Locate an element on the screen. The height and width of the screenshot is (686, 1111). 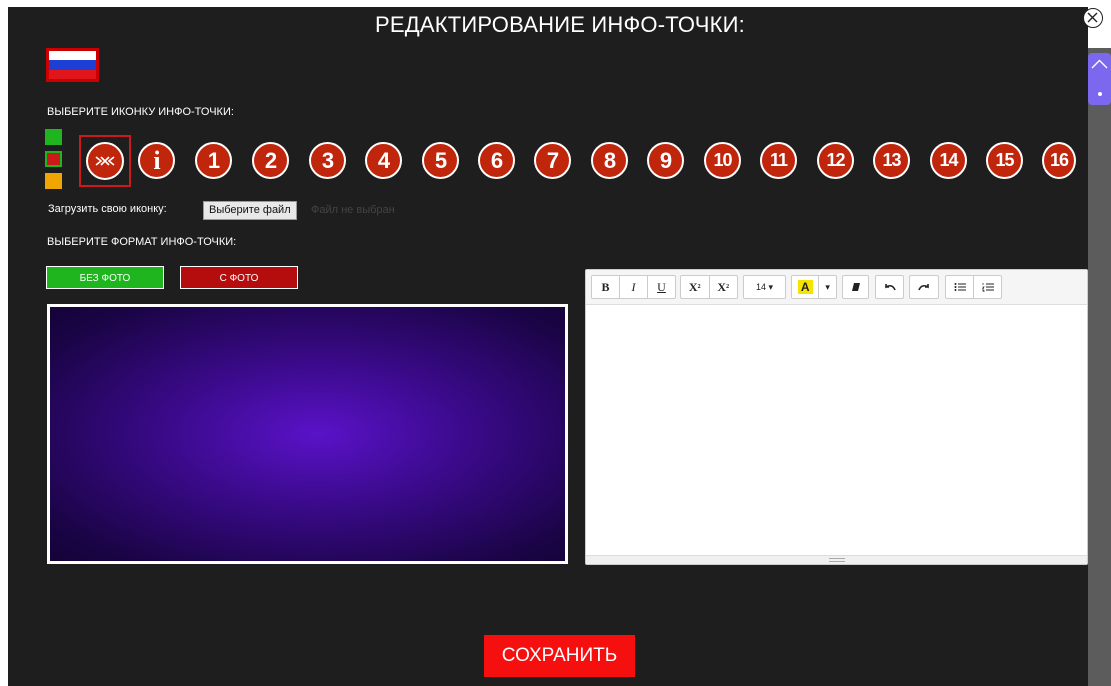
number-icon-12: 12 is located at coordinates (835, 160).